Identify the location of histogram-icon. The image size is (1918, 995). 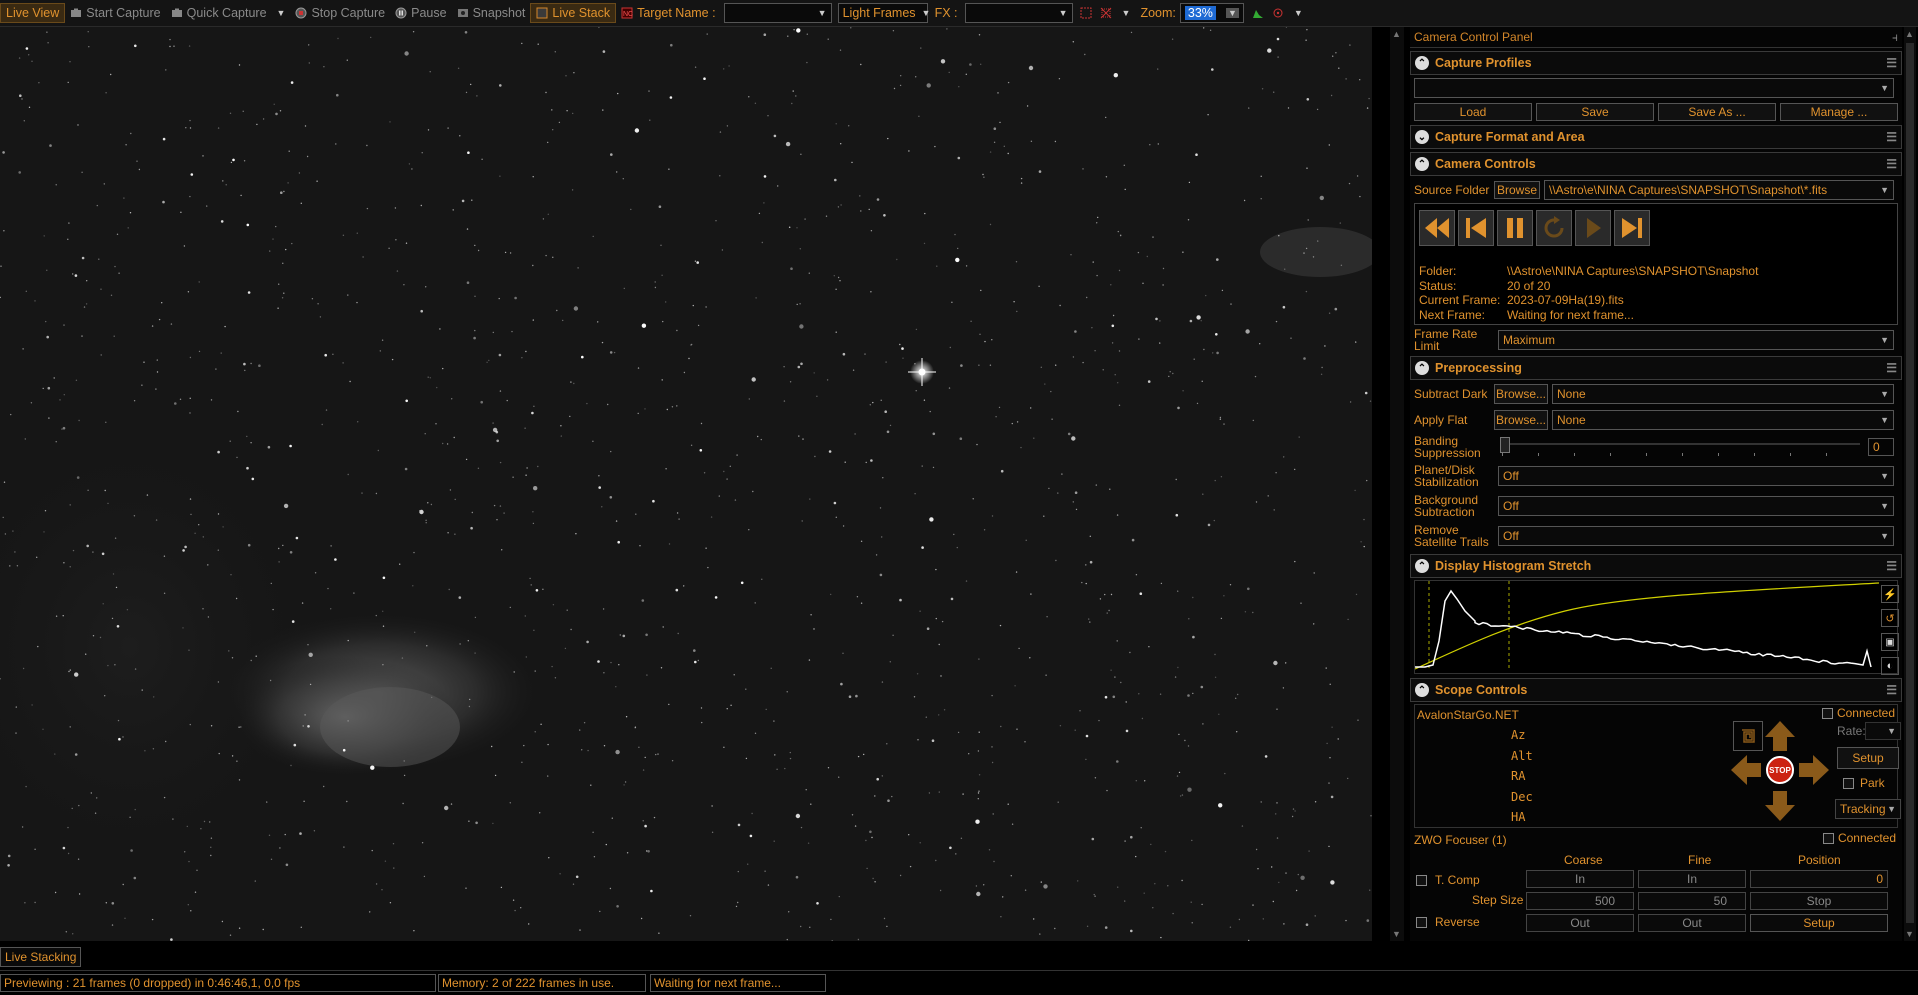
(1258, 13).